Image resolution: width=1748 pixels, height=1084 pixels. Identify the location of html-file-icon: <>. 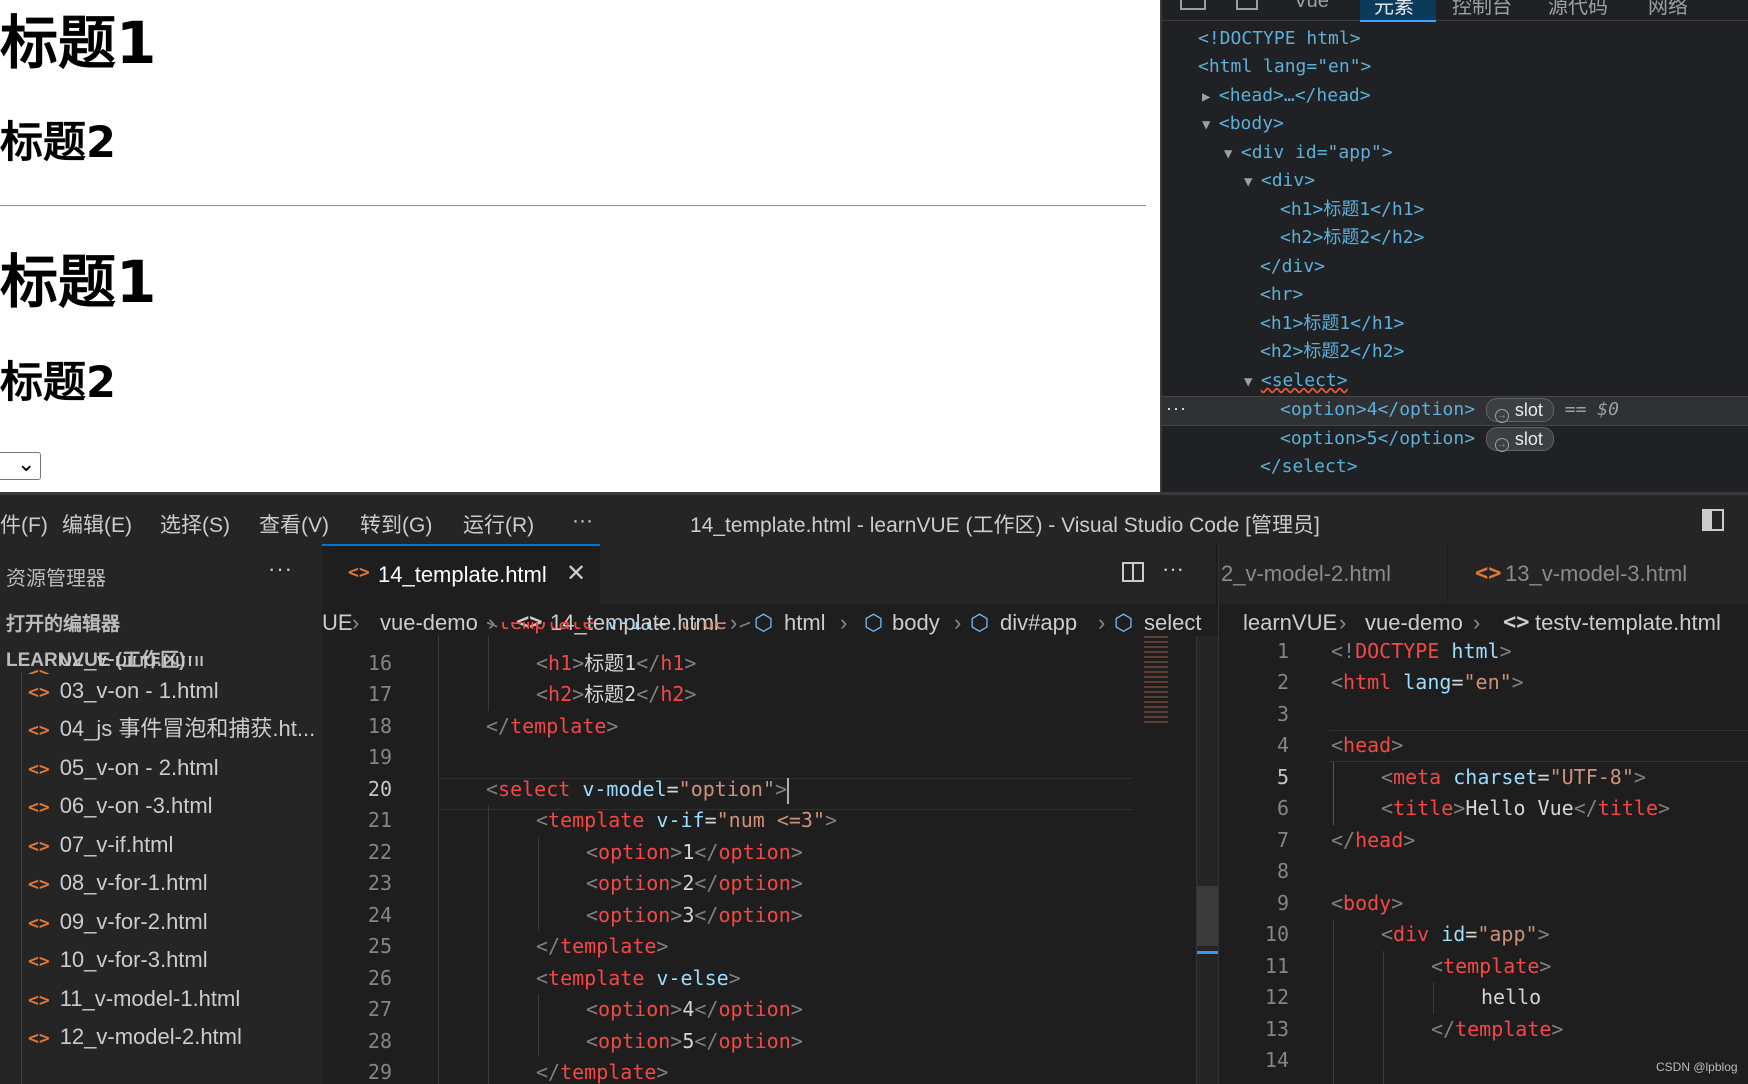
(39, 669).